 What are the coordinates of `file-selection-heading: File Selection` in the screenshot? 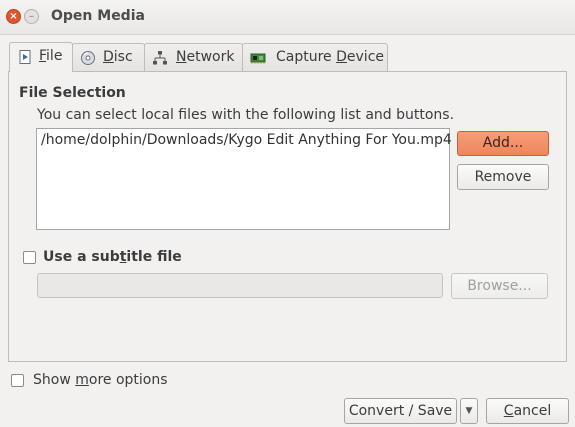 It's located at (72, 93).